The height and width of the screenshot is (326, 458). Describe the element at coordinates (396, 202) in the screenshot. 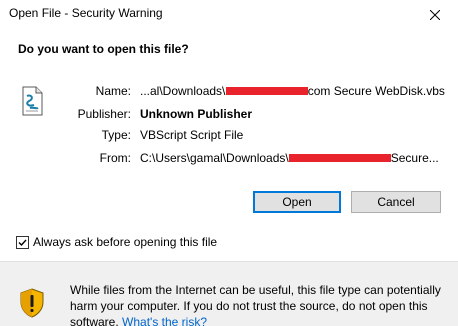

I see `cancel-button: Cancel` at that location.